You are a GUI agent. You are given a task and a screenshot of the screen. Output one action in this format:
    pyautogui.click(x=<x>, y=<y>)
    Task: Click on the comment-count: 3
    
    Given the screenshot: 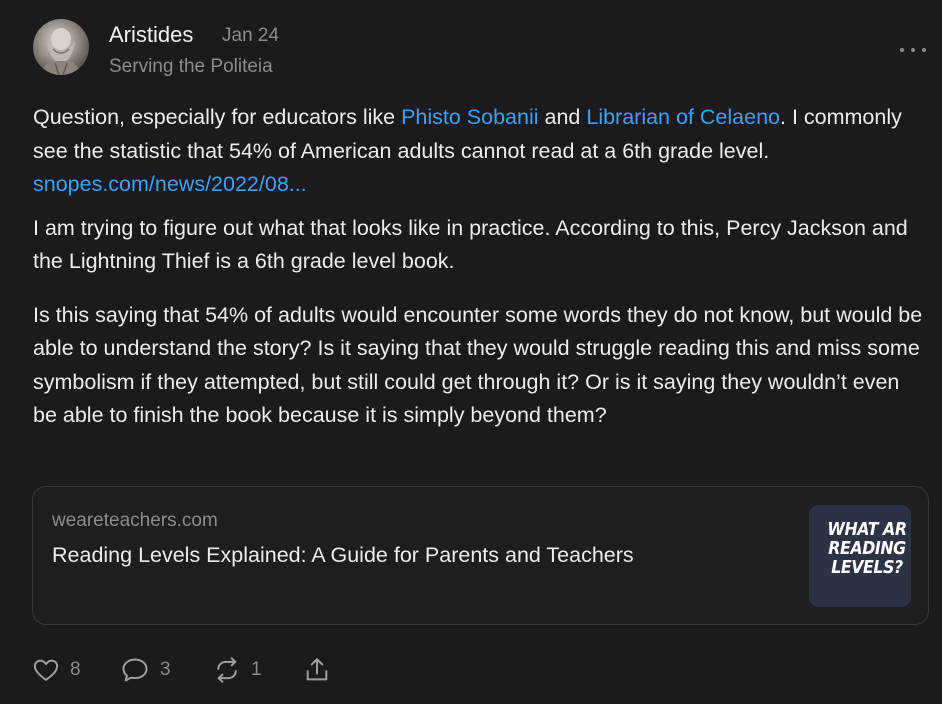 What is the action you would take?
    pyautogui.click(x=165, y=669)
    